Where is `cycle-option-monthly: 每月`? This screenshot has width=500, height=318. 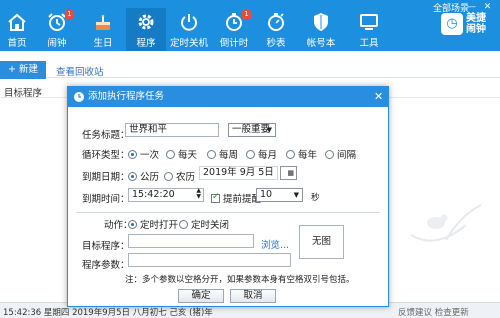 cycle-option-monthly: 每月 is located at coordinates (261, 154).